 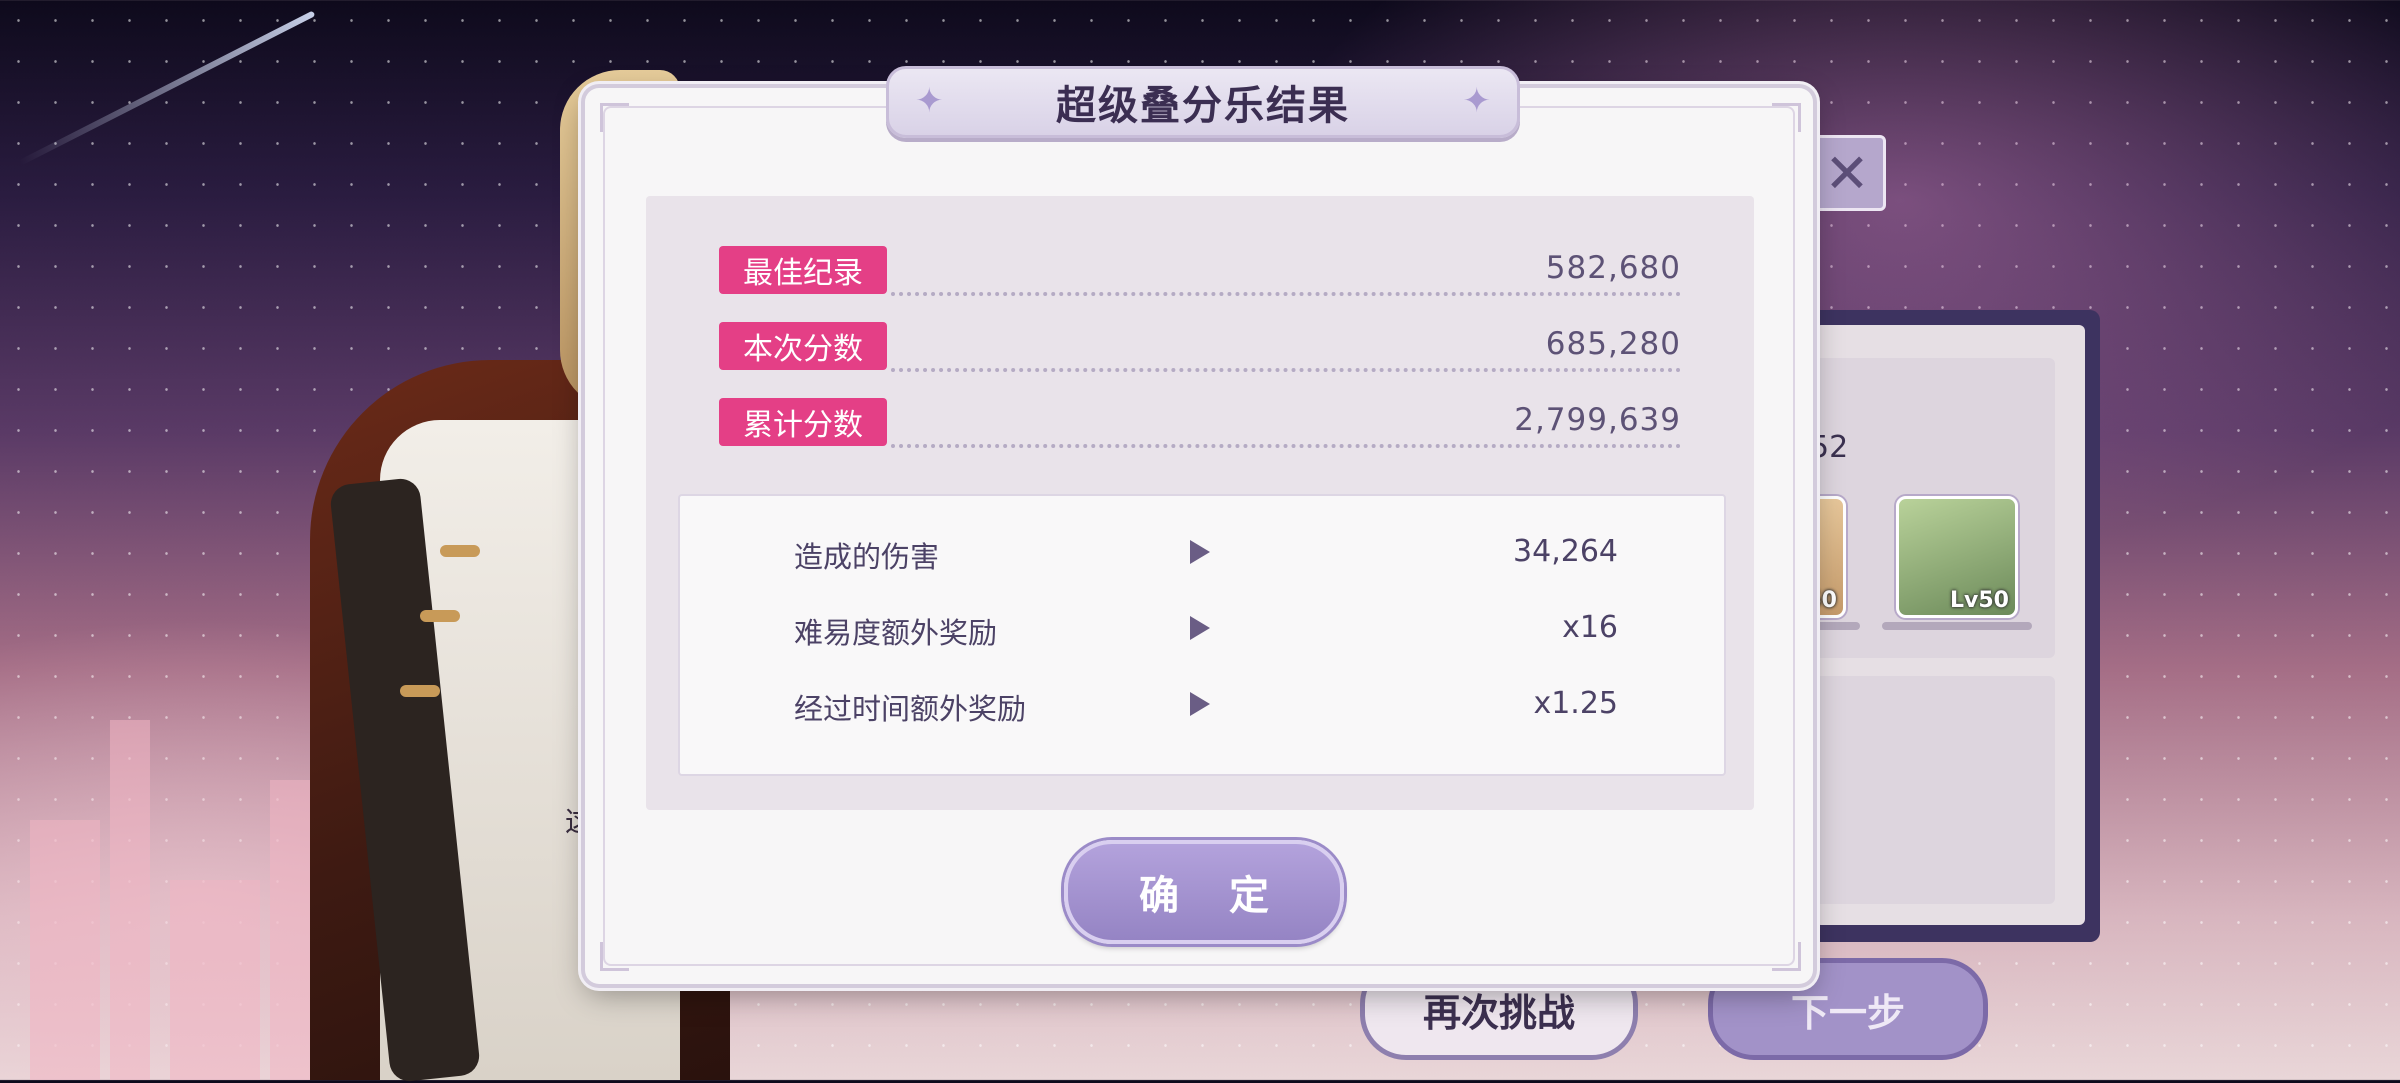 What do you see at coordinates (1613, 268) in the screenshot?
I see `score-value: 582,680` at bounding box center [1613, 268].